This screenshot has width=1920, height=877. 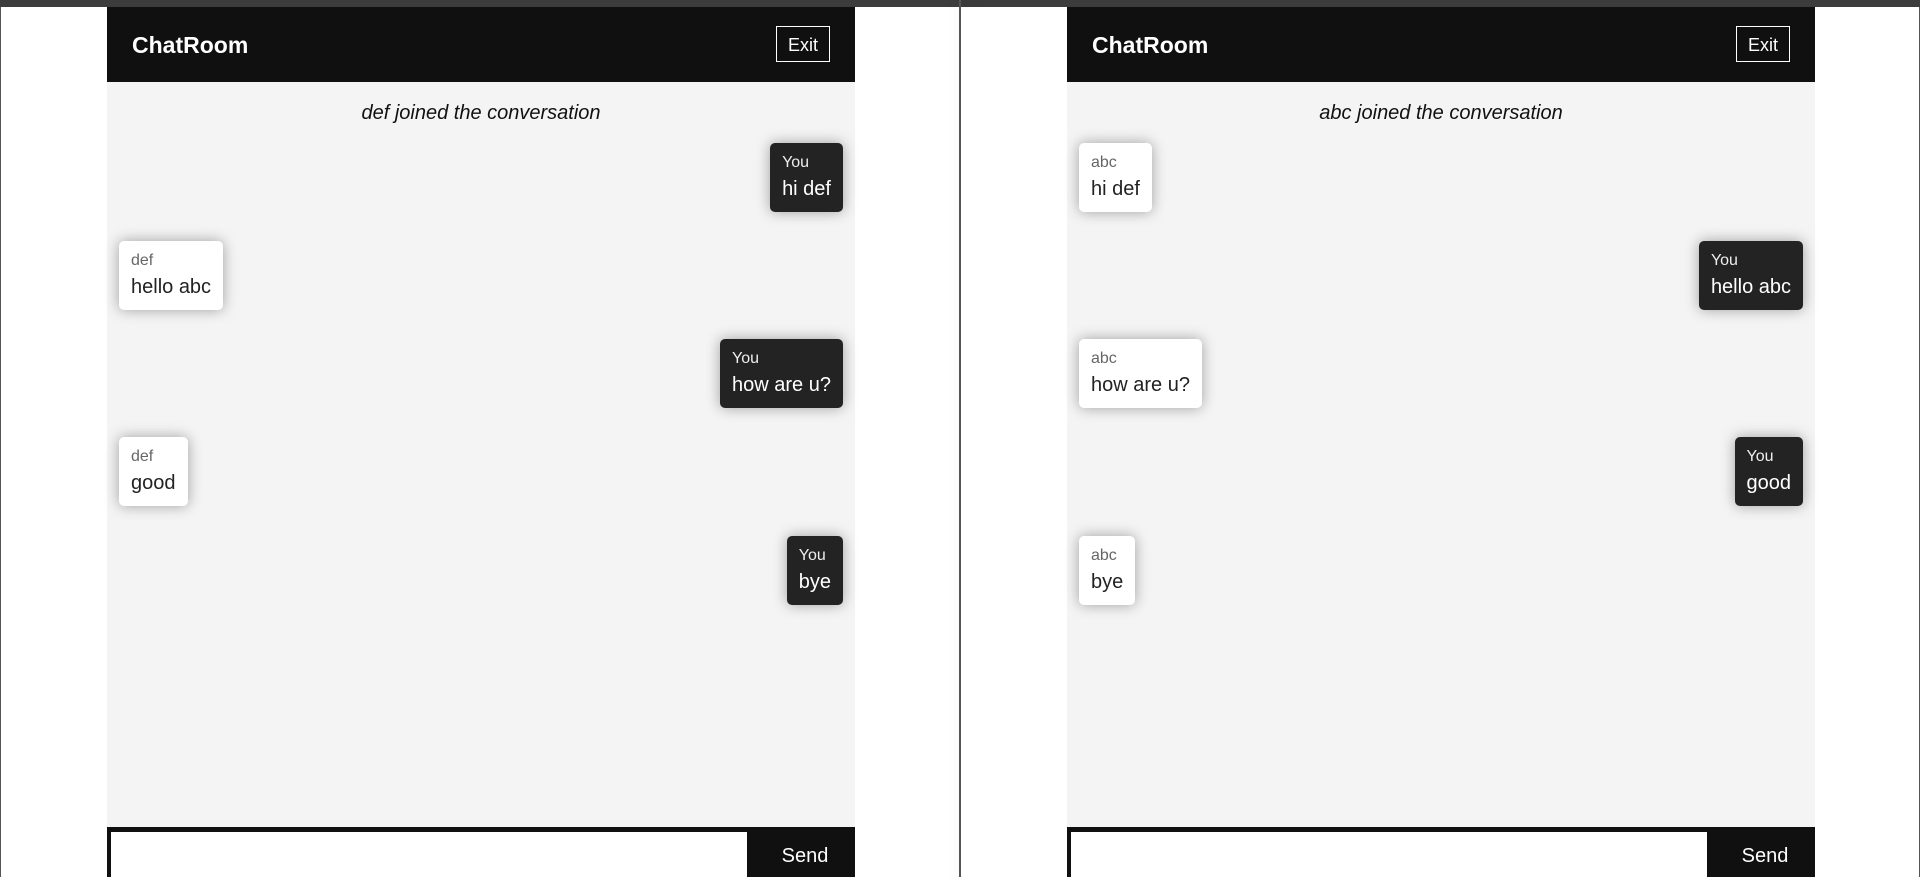 What do you see at coordinates (481, 113) in the screenshot?
I see `join-notice: def joined the conversation` at bounding box center [481, 113].